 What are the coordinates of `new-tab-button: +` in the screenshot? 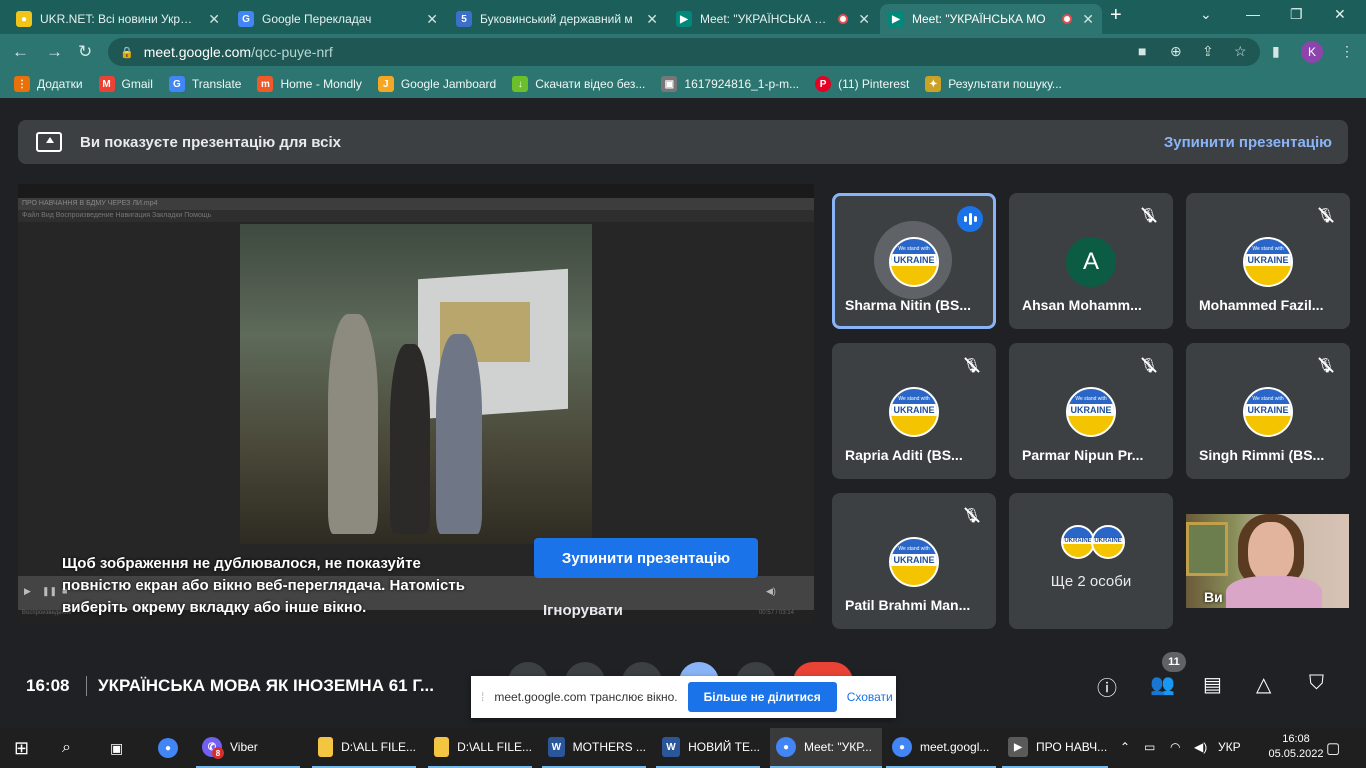 It's located at (1116, 15).